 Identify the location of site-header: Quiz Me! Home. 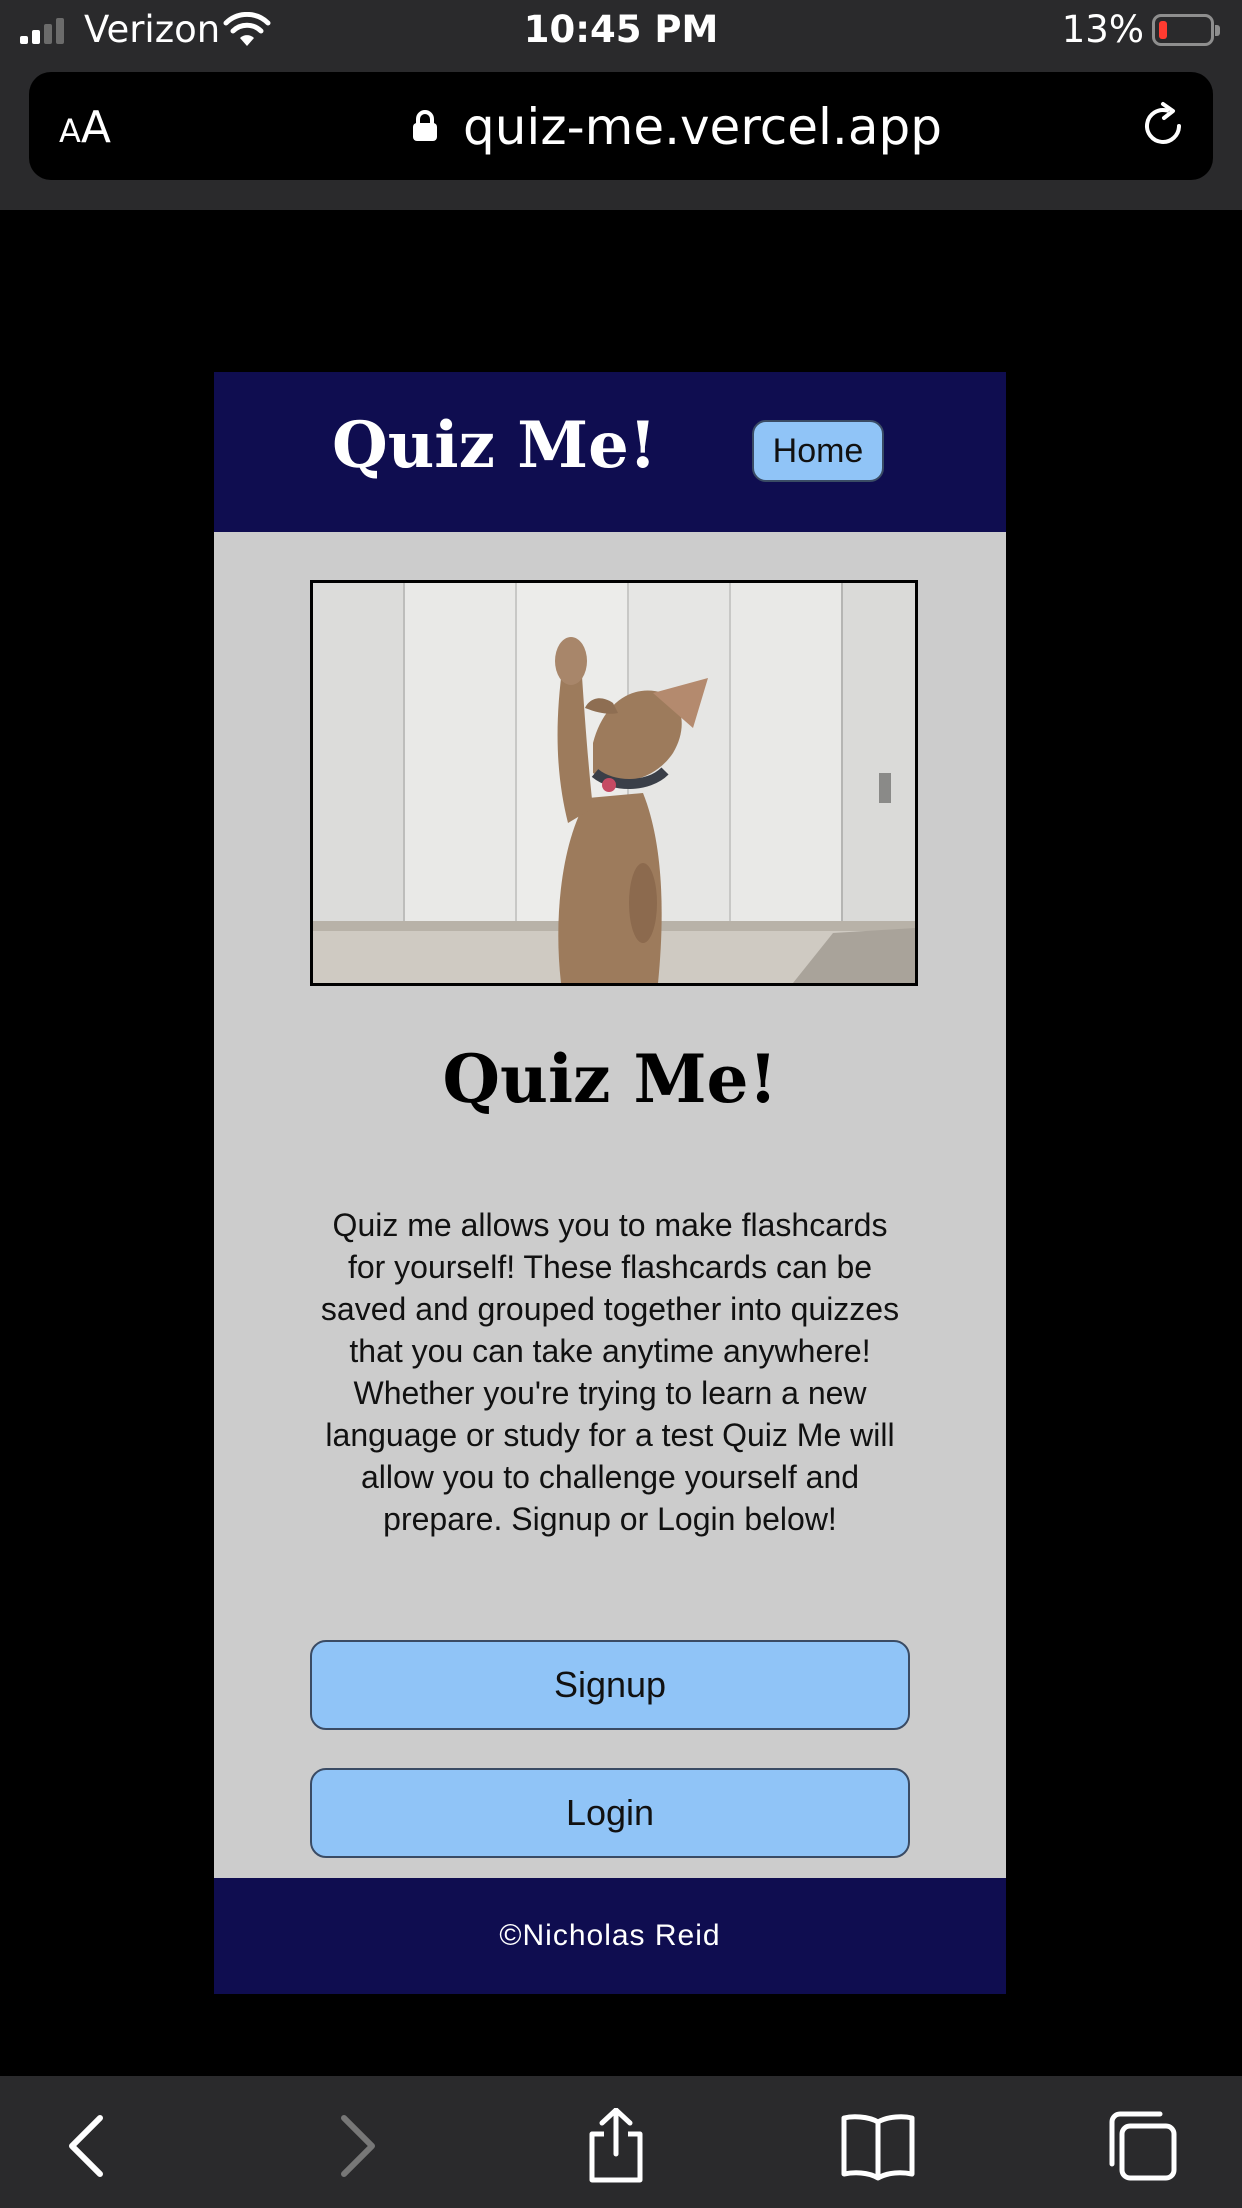
(610, 452).